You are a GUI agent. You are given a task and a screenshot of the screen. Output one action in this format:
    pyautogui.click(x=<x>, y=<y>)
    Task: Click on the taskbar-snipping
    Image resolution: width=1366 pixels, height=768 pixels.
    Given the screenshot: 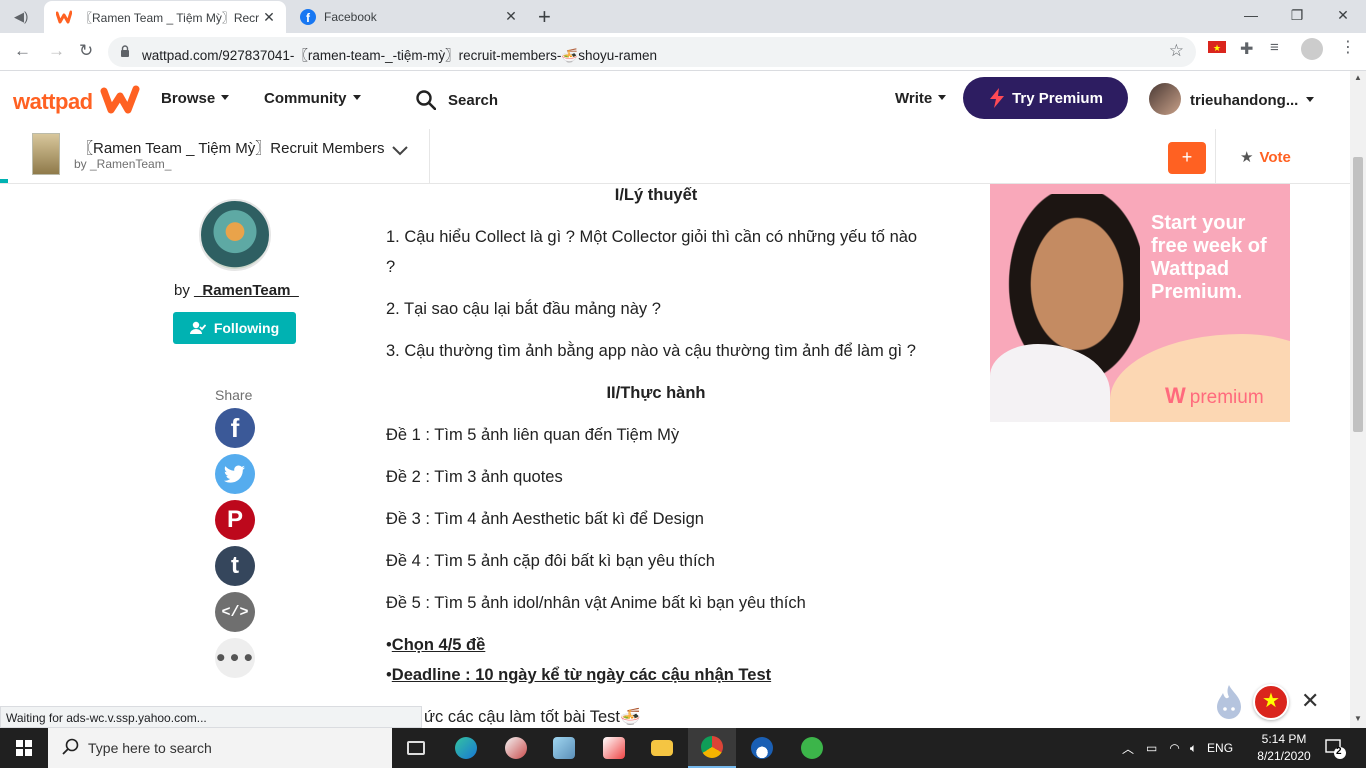 What is the action you would take?
    pyautogui.click(x=614, y=748)
    